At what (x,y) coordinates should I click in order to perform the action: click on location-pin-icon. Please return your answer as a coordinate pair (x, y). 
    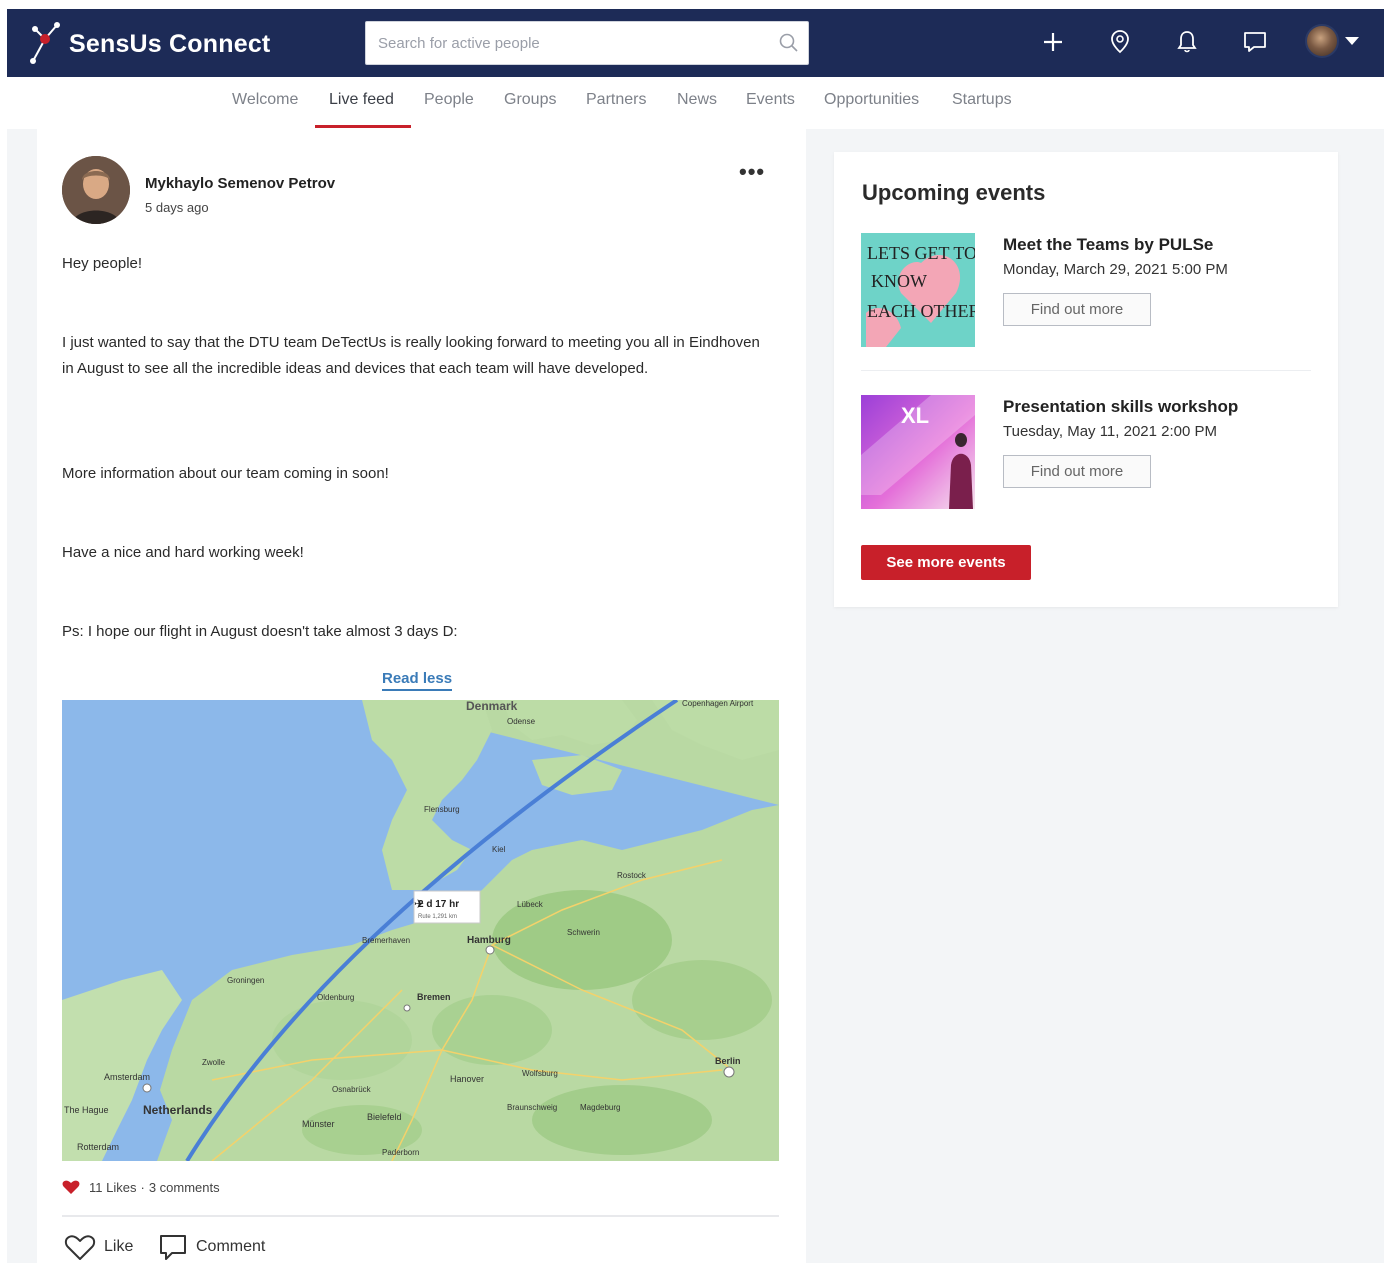
    Looking at the image, I should click on (1120, 42).